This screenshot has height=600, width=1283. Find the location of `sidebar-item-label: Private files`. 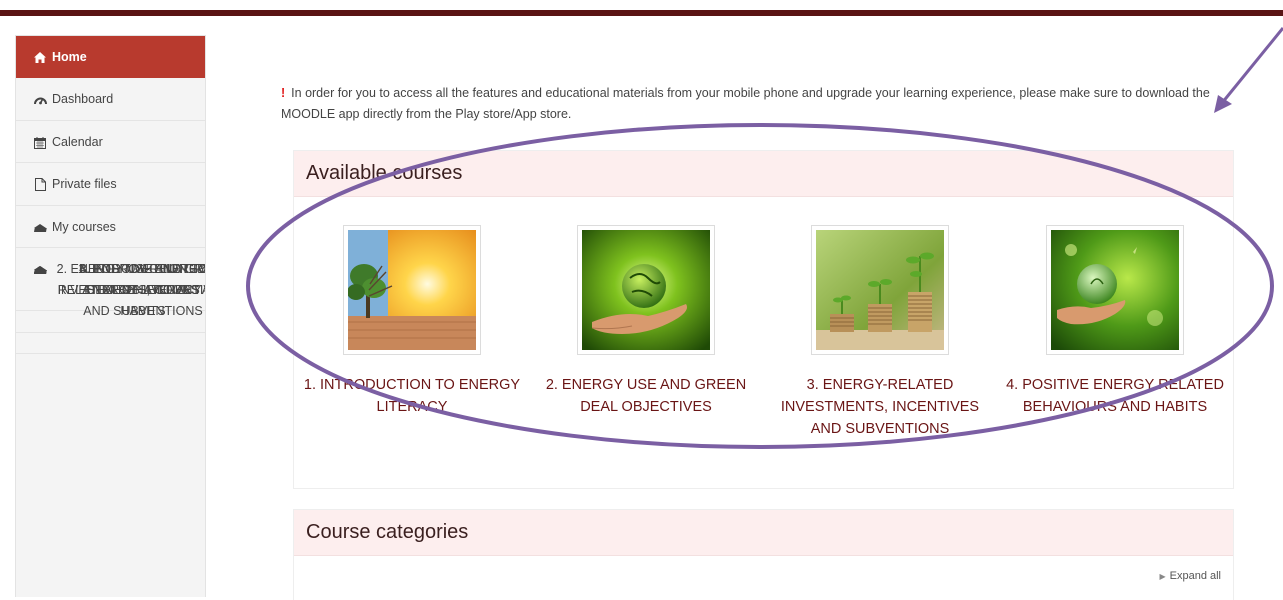

sidebar-item-label: Private files is located at coordinates (84, 184).